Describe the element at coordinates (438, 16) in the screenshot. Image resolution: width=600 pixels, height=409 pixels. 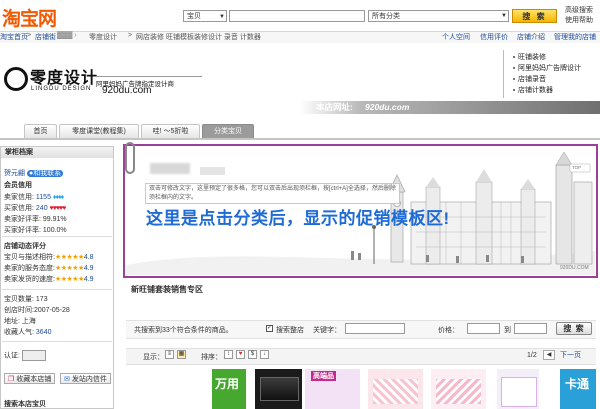
I see `search-scope-select: 所有分类 ▼` at that location.